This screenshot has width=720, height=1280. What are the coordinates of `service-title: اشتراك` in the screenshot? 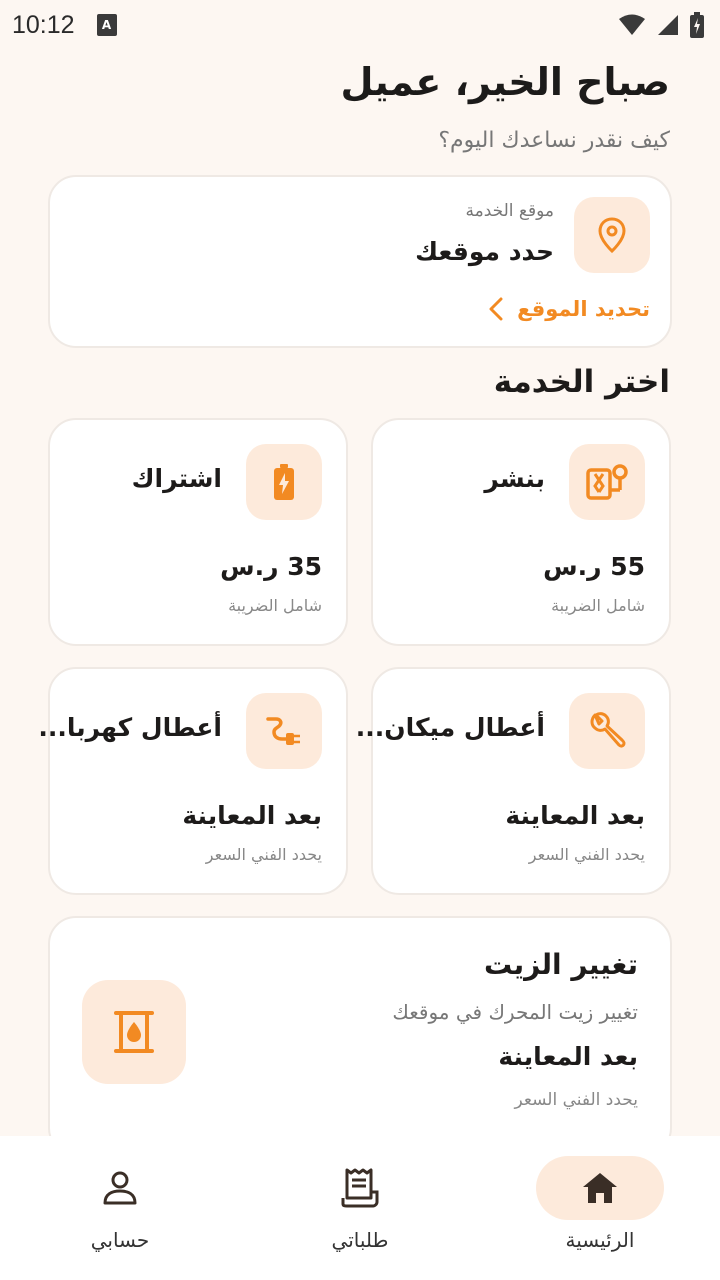 It's located at (176, 478).